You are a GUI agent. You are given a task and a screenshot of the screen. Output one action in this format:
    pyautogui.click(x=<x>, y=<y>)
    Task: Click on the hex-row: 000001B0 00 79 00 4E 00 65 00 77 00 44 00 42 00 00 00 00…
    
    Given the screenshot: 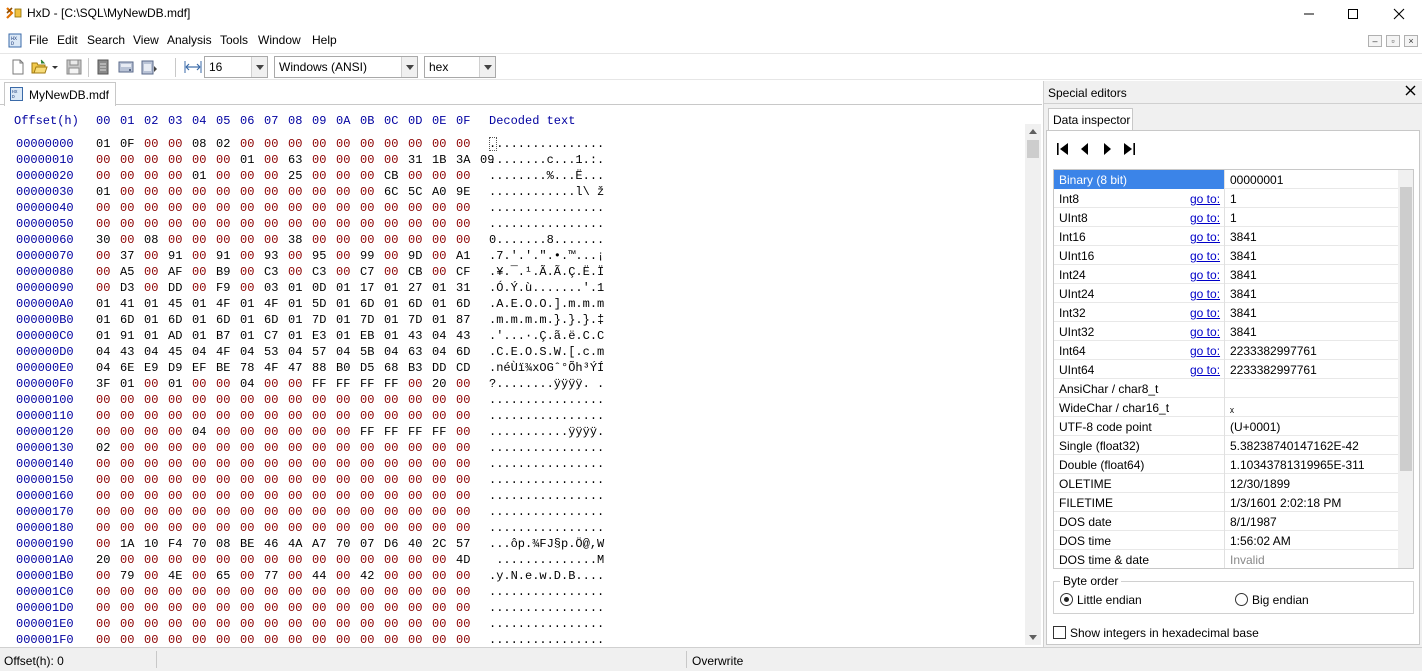 What is the action you would take?
    pyautogui.click(x=510, y=576)
    